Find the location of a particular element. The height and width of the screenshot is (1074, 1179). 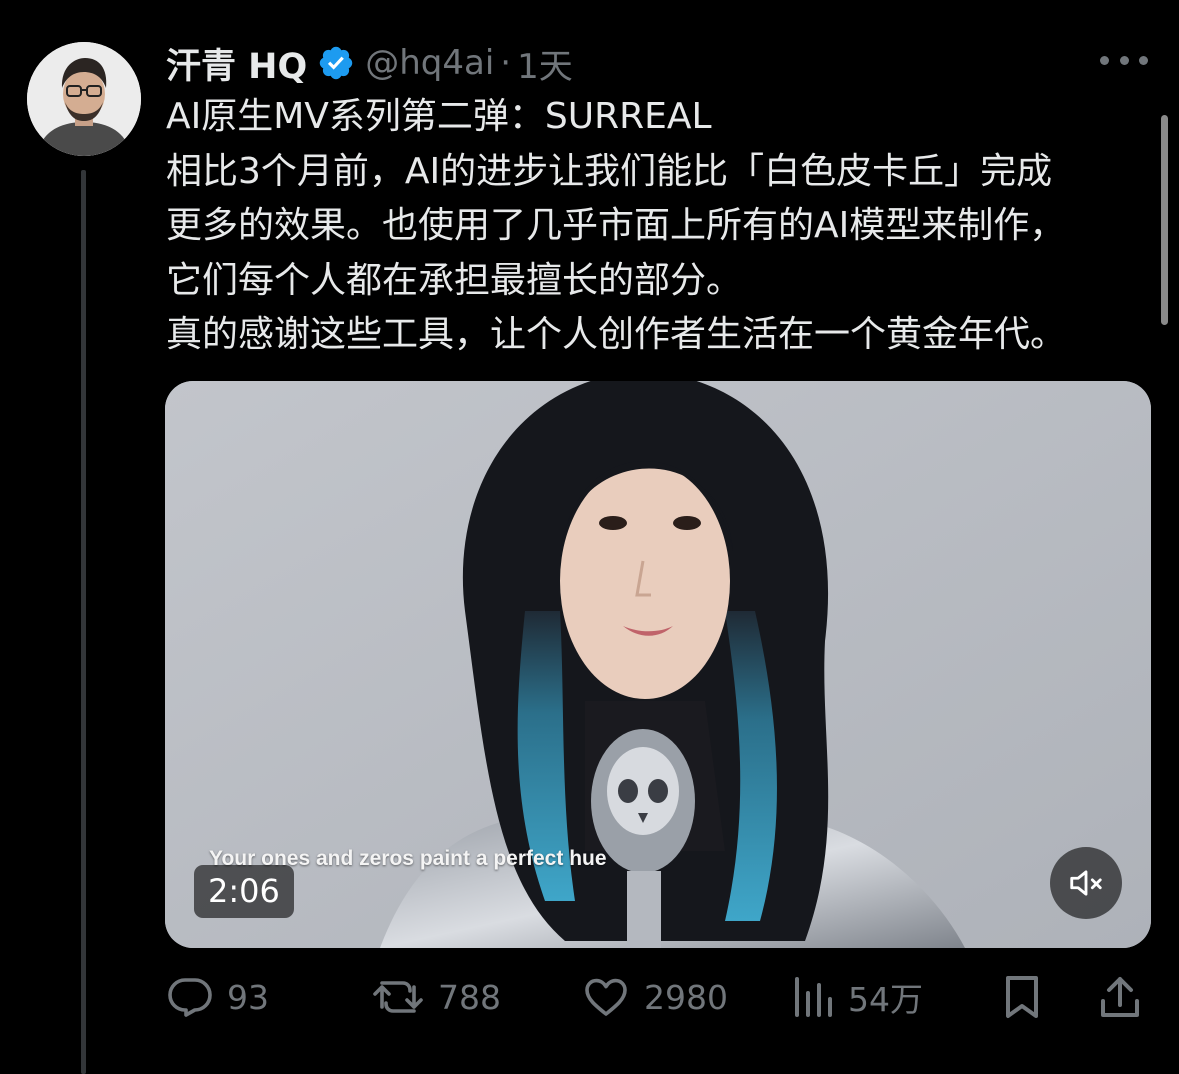

views-count: 54万 is located at coordinates (885, 999).